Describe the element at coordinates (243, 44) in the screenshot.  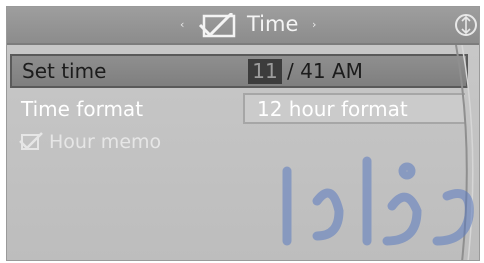
I see `header-divider` at that location.